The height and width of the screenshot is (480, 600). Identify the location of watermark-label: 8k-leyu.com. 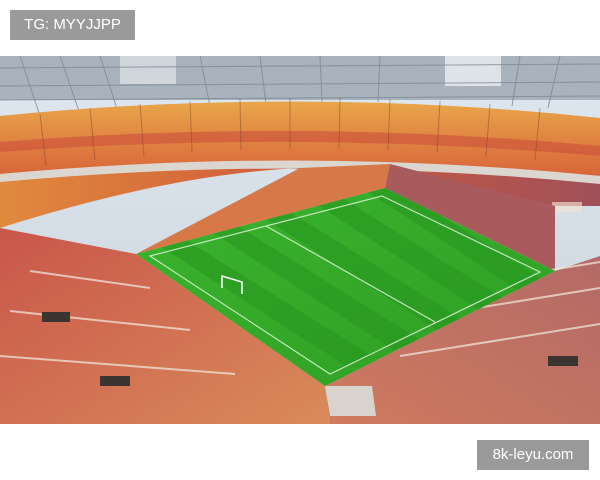
(533, 455).